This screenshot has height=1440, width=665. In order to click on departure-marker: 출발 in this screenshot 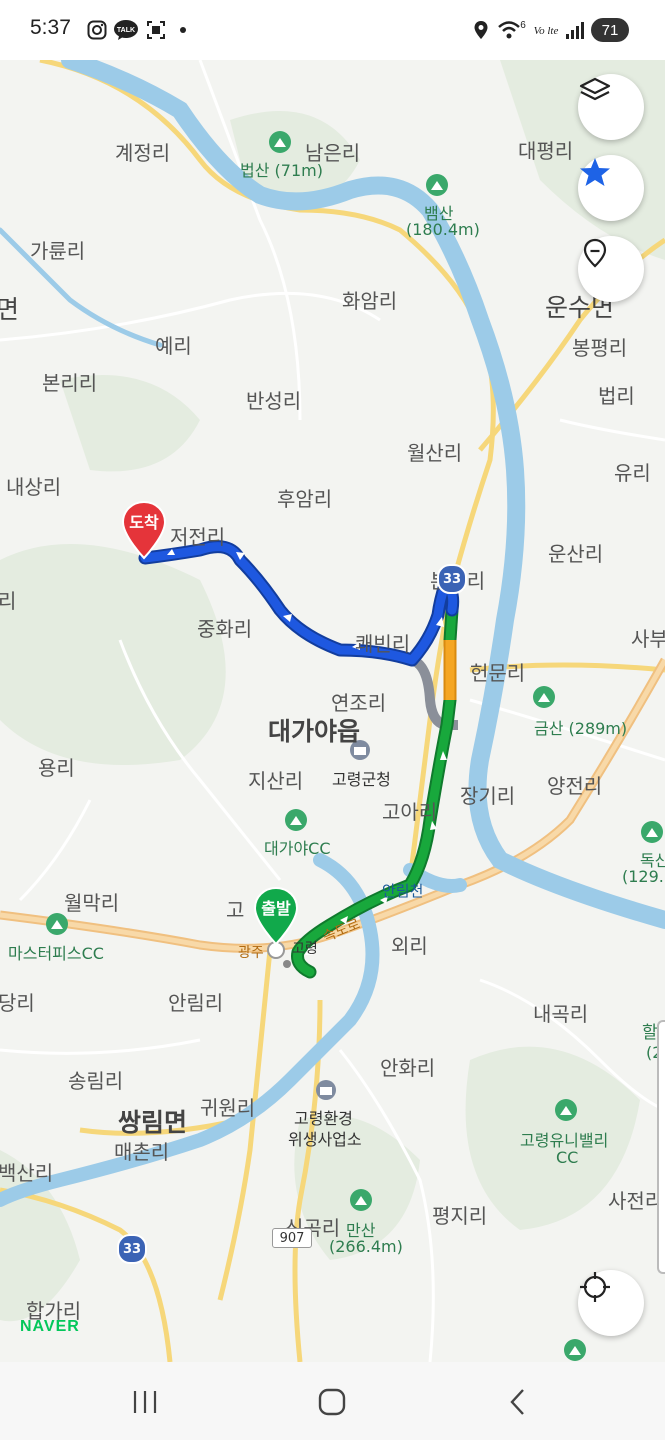, I will do `click(276, 918)`.